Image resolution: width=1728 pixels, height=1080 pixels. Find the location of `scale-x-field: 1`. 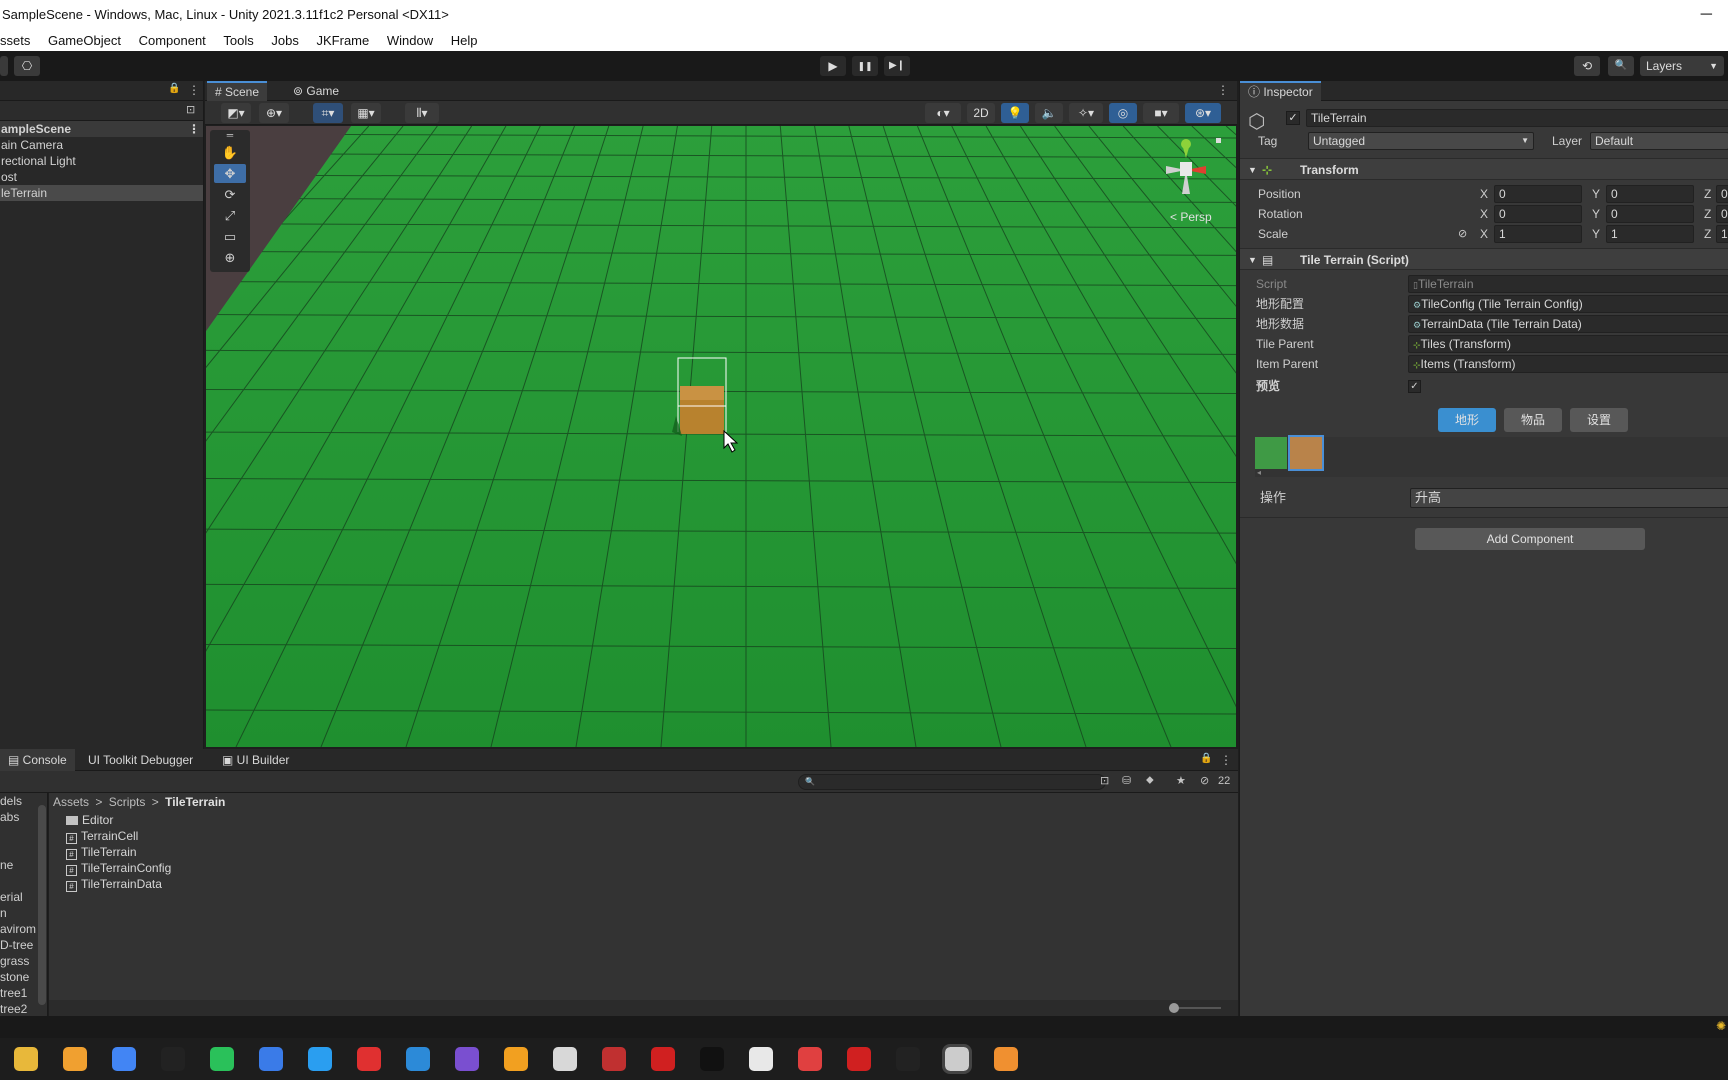

scale-x-field: 1 is located at coordinates (1538, 234).